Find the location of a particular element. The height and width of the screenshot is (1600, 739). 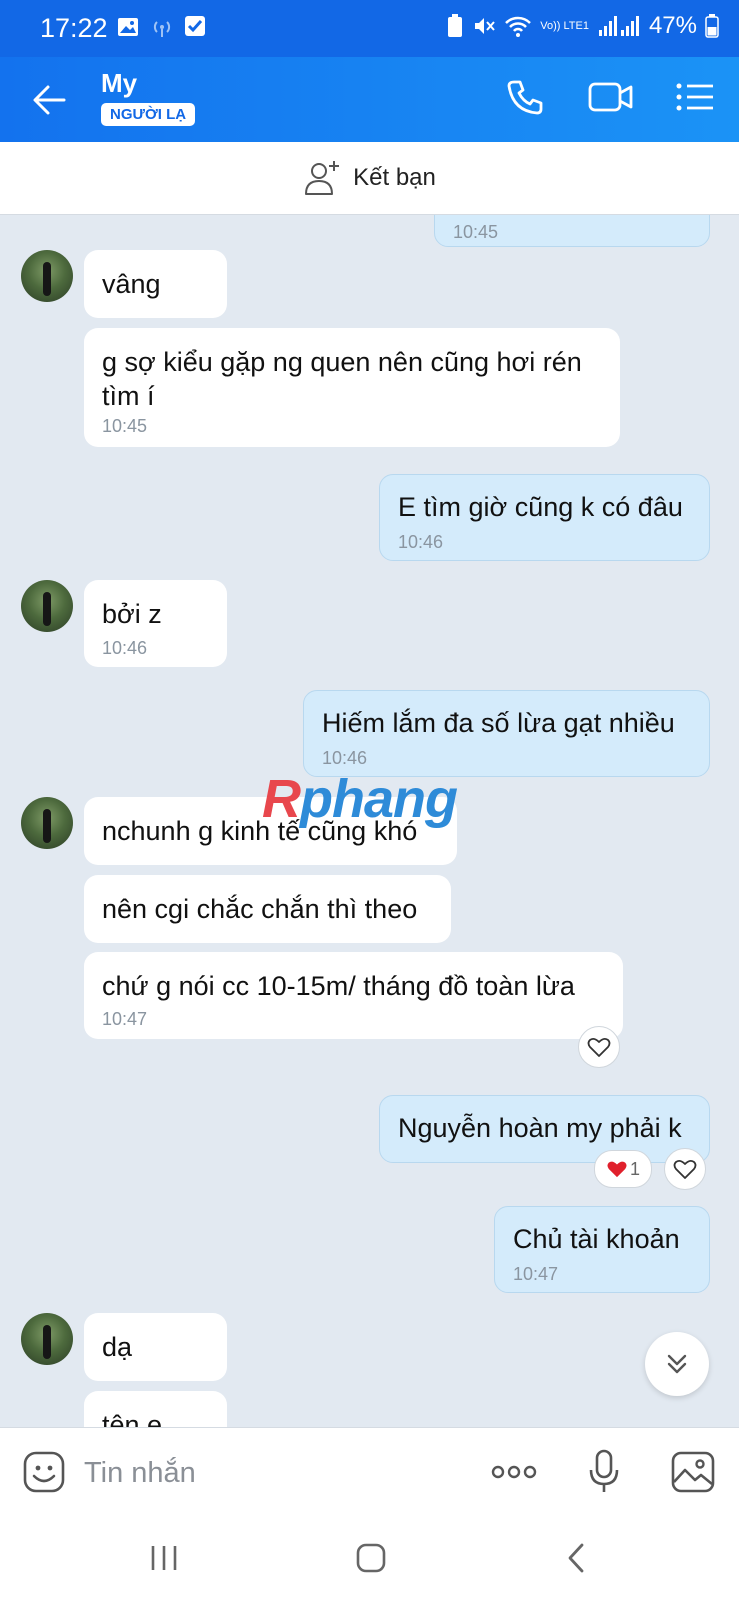

message-text: Hiếm lắm đa số lừa gạt nhiều is located at coordinates (498, 723).